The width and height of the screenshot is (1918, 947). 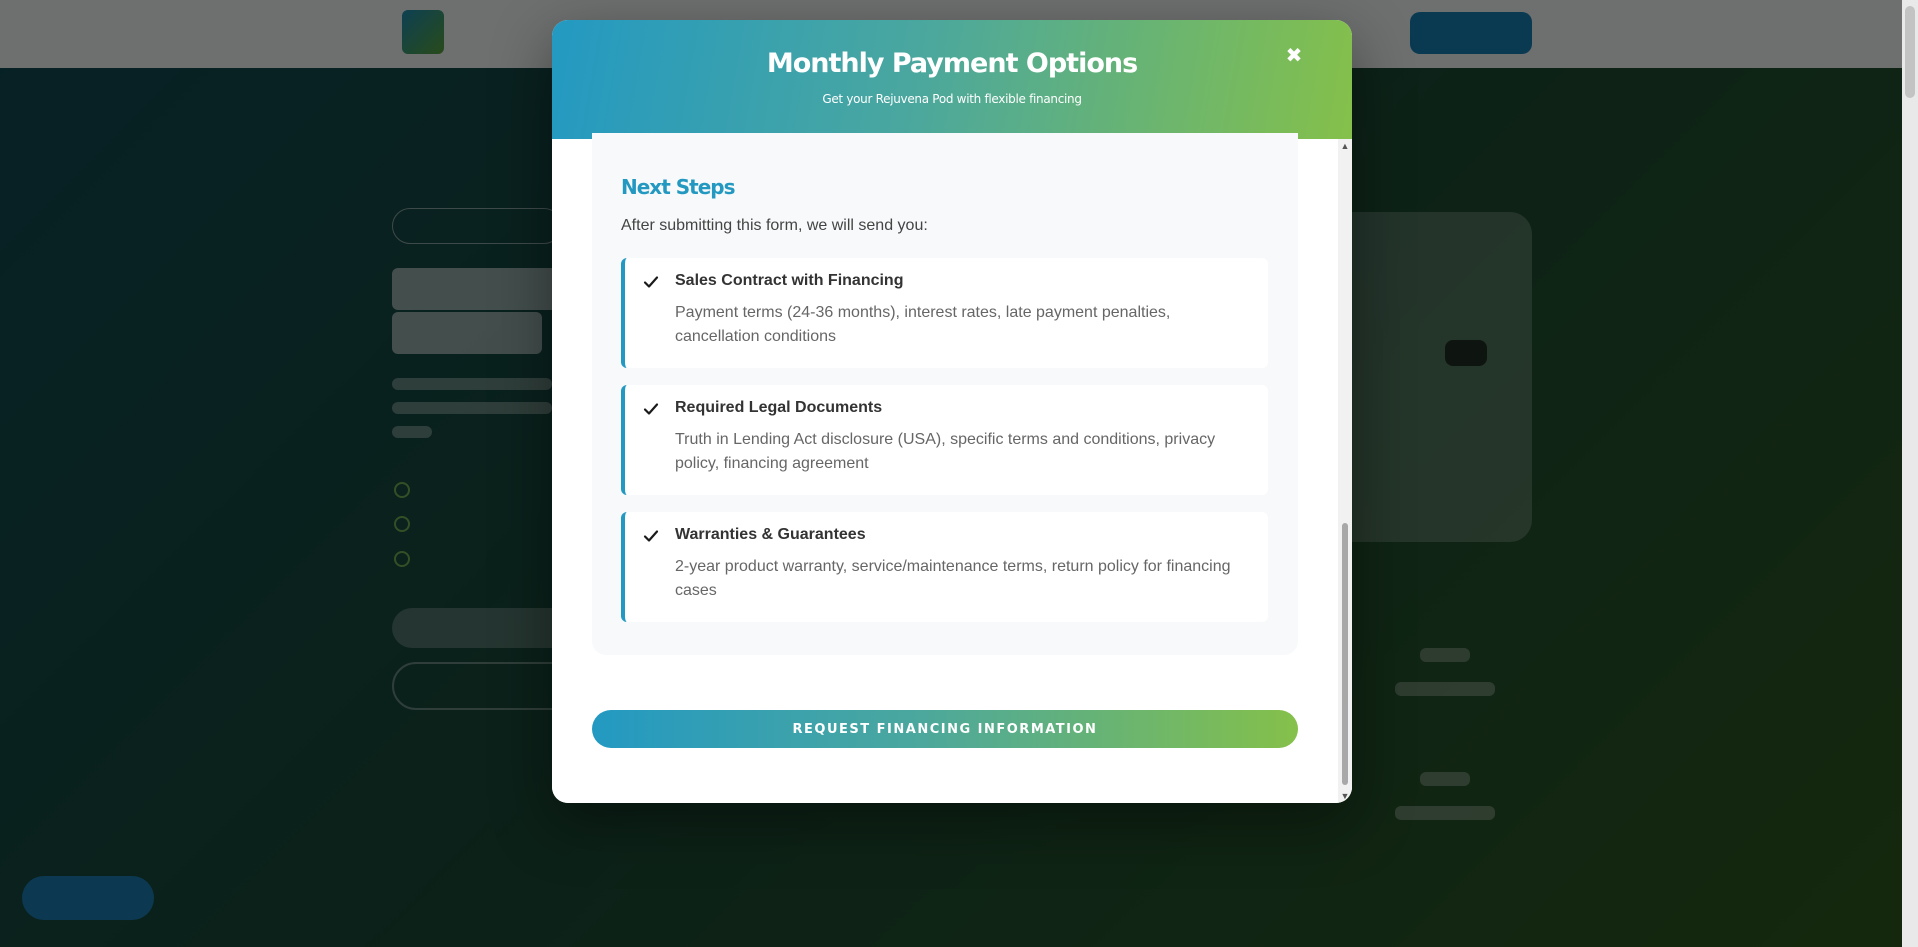 I want to click on close-icon: ✖, so click(x=1294, y=56).